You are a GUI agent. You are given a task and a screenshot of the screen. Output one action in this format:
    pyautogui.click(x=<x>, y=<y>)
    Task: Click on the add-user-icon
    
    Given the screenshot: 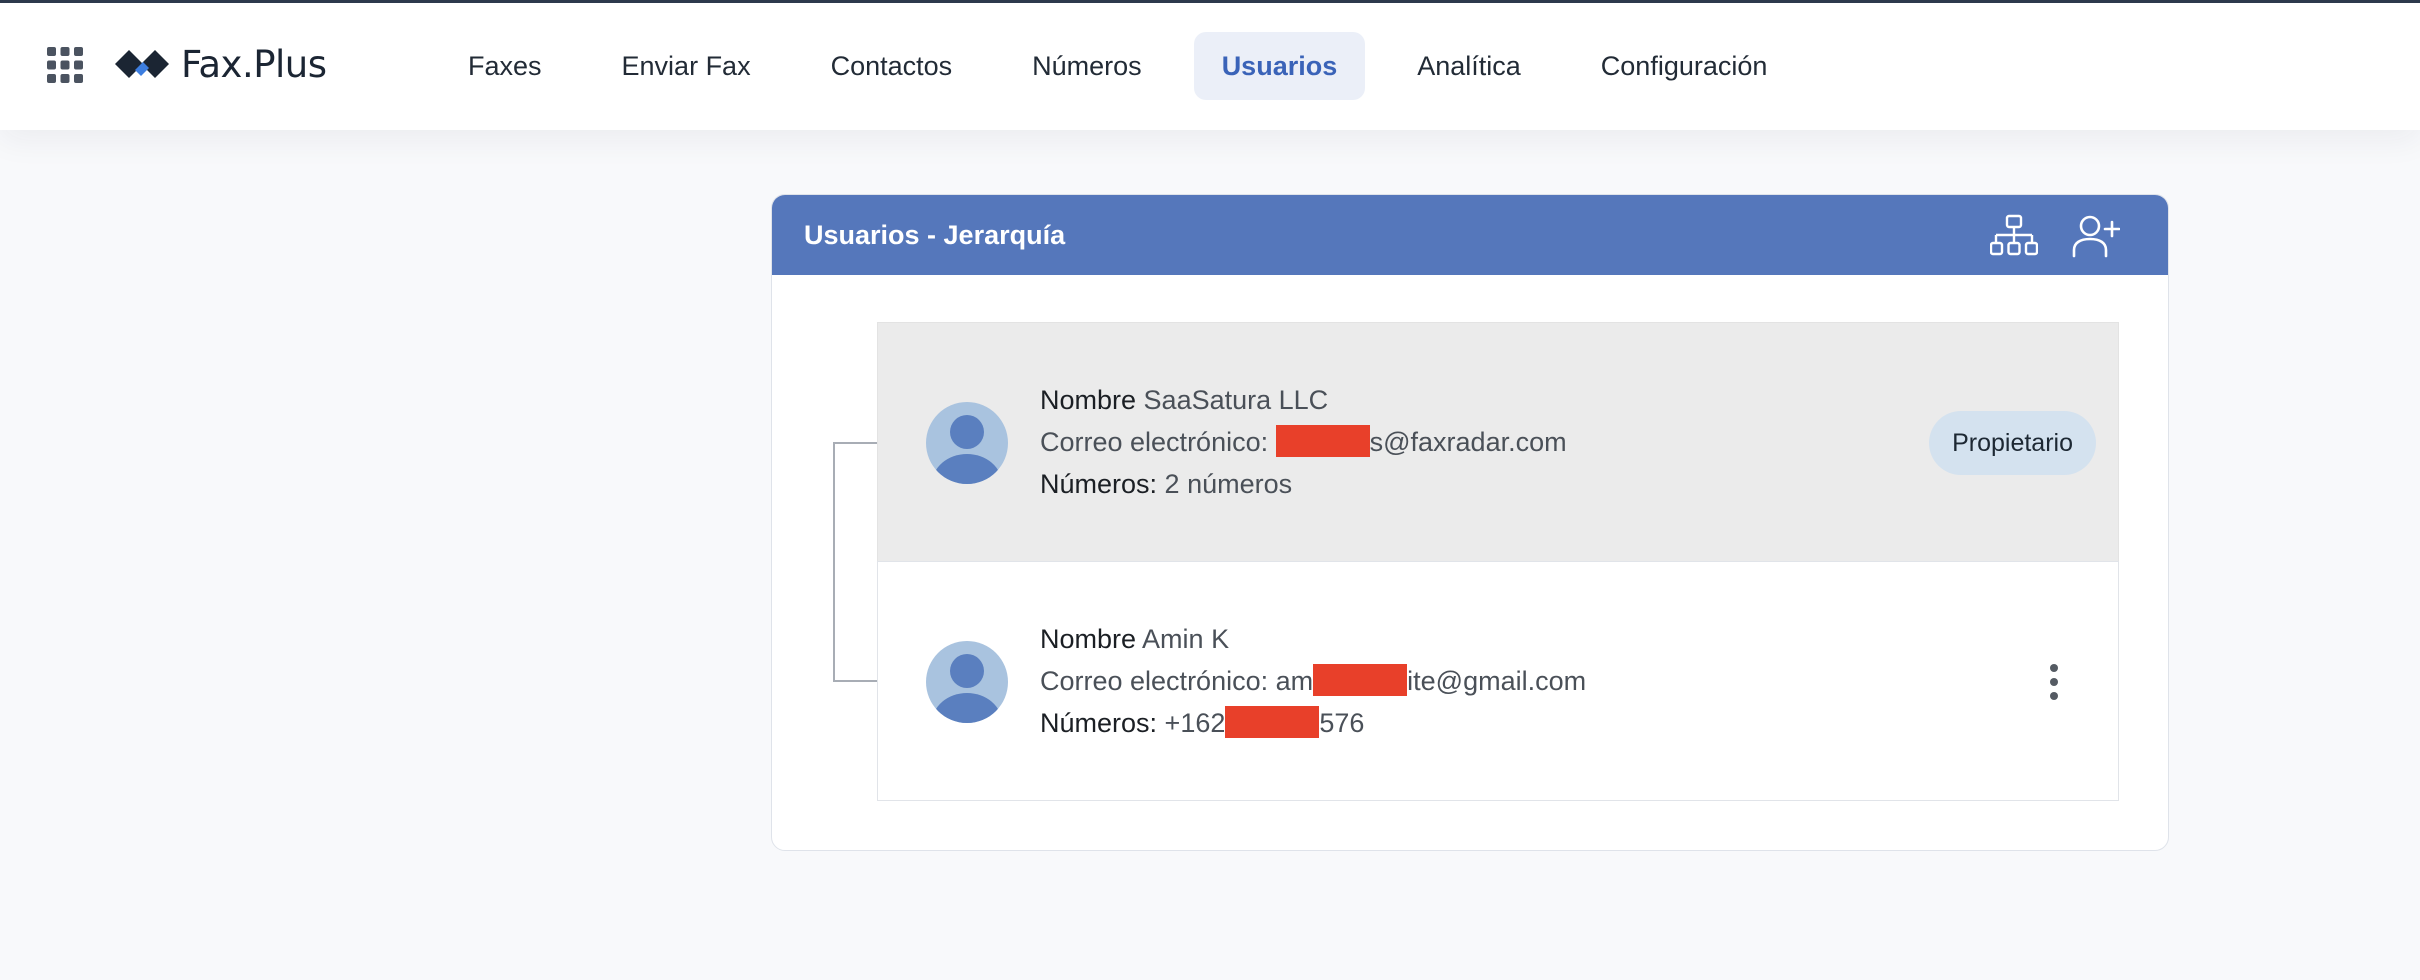 What is the action you would take?
    pyautogui.click(x=2096, y=236)
    